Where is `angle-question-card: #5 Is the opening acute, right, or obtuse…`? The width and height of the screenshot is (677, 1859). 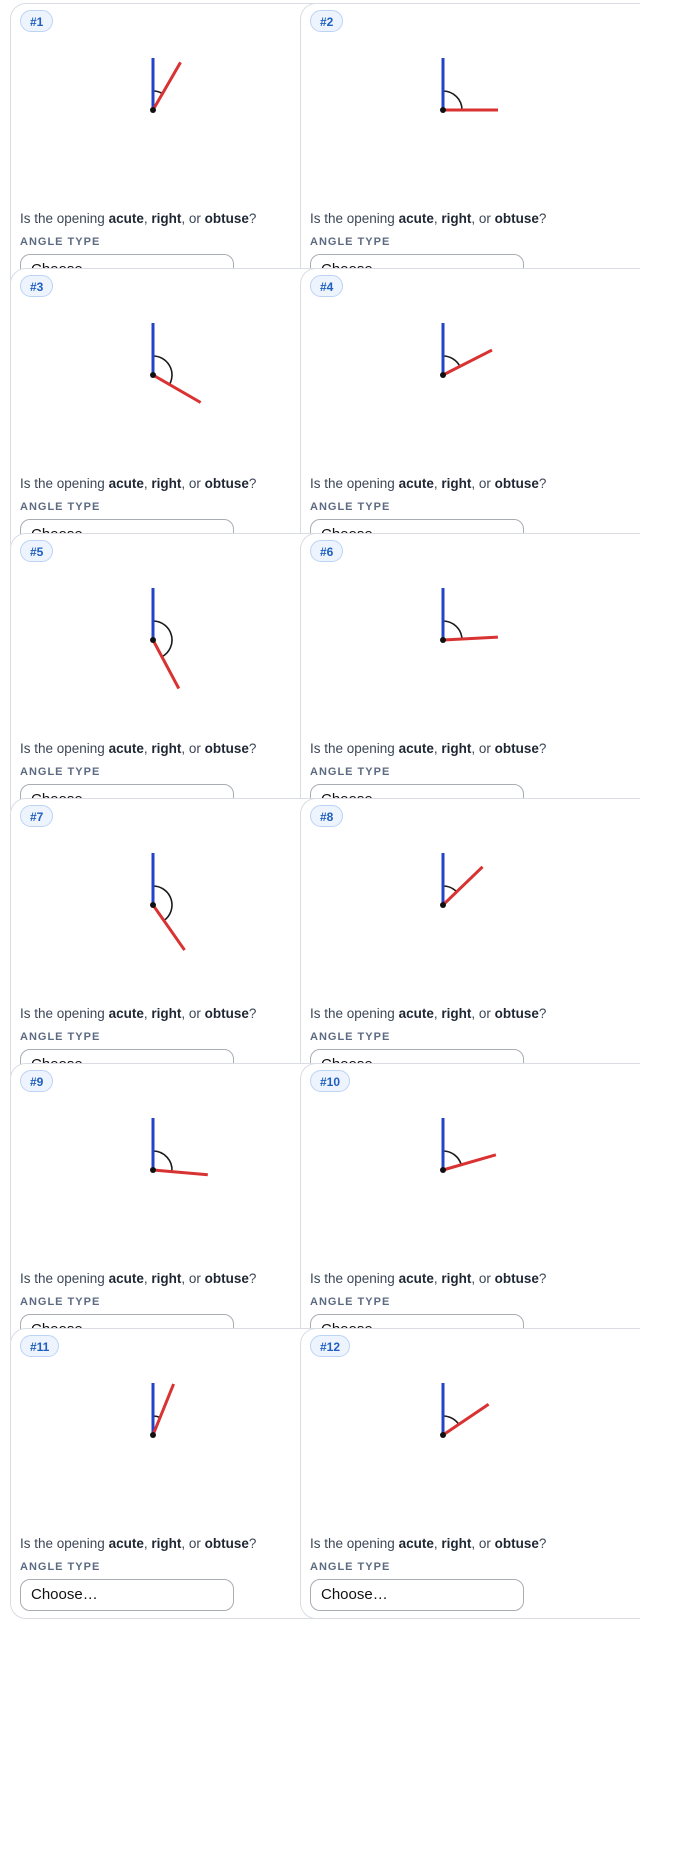 angle-question-card: #5 Is the opening acute, right, or obtuse… is located at coordinates (177, 678).